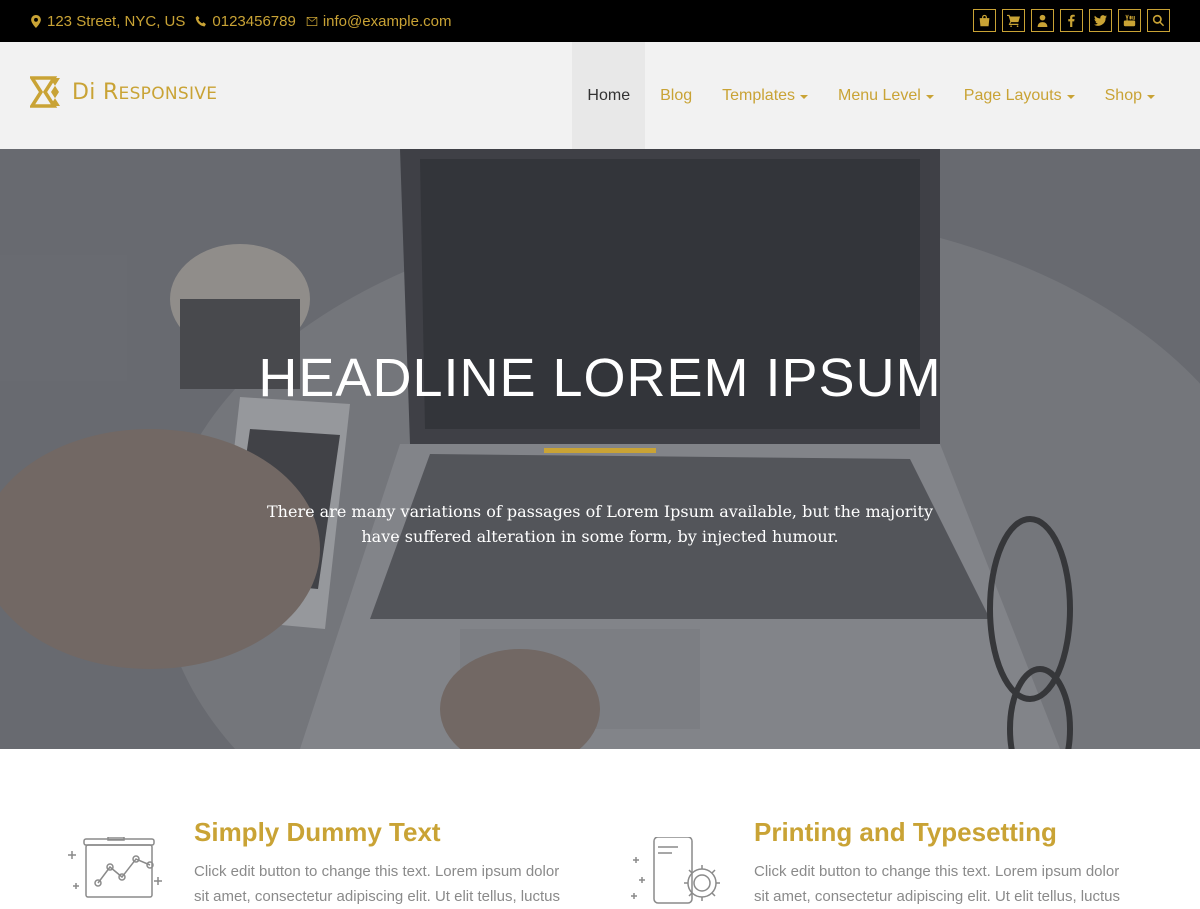 Image resolution: width=1200 pixels, height=909 pixels. I want to click on logo-sigma-icon, so click(45, 92).